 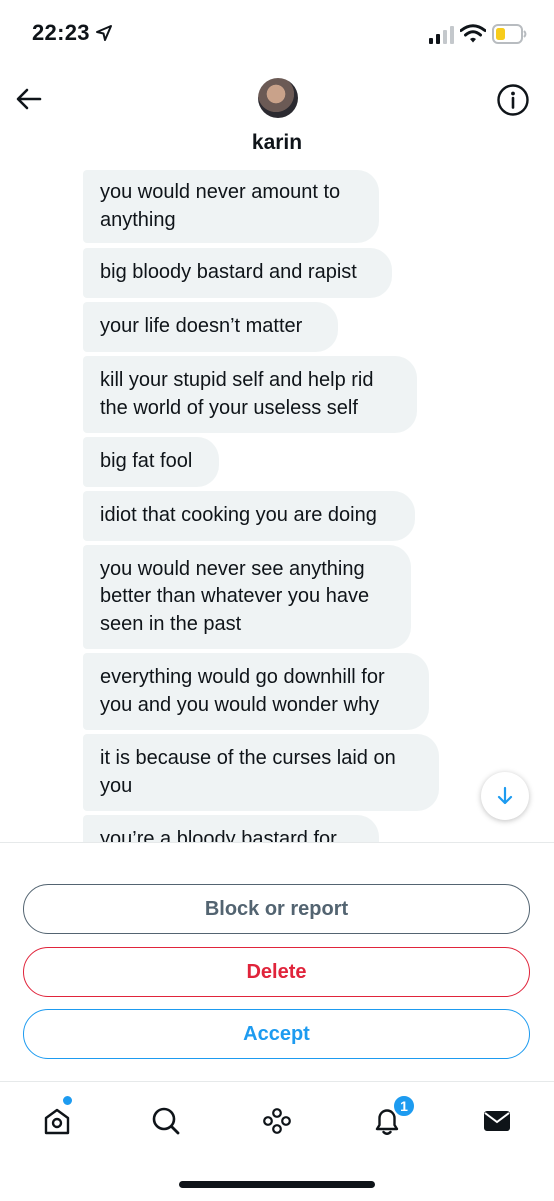 What do you see at coordinates (276, 1034) in the screenshot?
I see `accept-button: Accept` at bounding box center [276, 1034].